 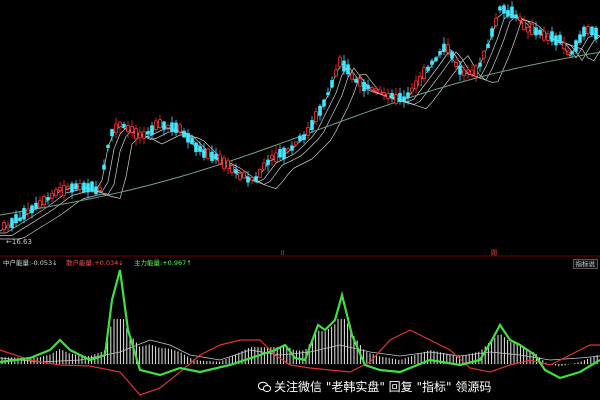 I want to click on indicator-button: 指标说, so click(x=585, y=264).